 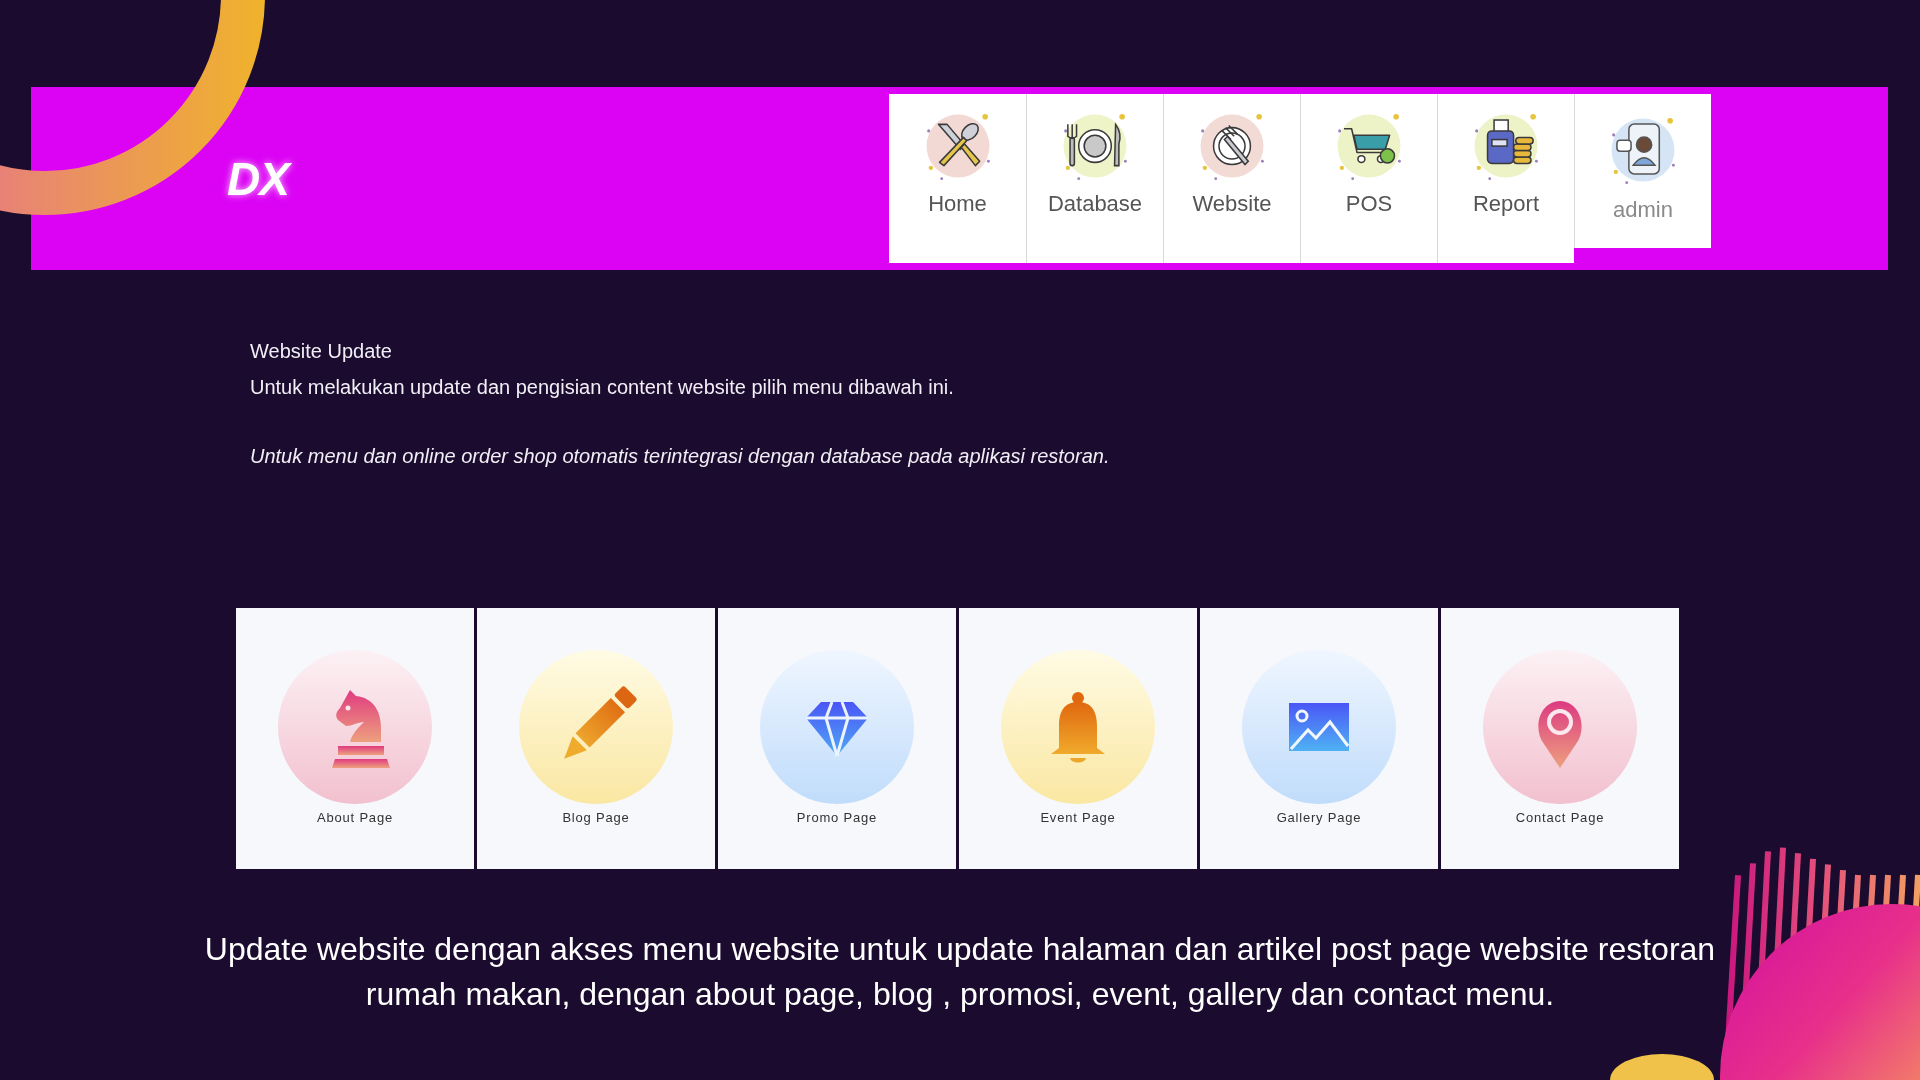 I want to click on intro-note: Untuk menu dan online order shop otomatis terintegrasi dengan database pada aplikasi restoran., so click(x=680, y=456).